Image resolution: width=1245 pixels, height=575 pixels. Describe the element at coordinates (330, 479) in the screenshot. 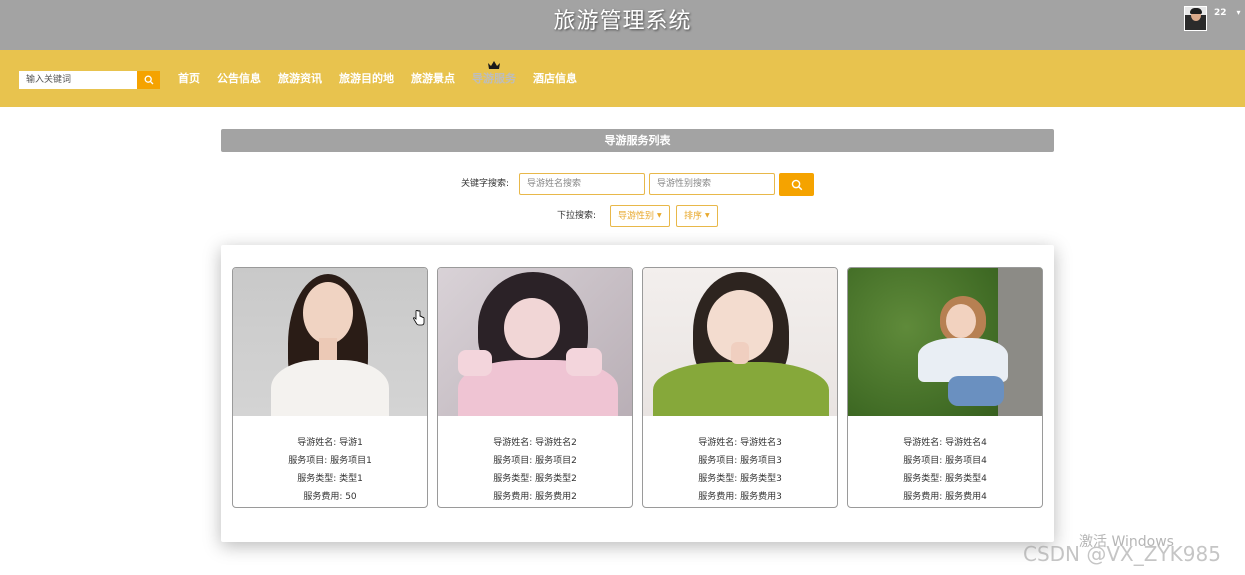

I see `service-type: 服务类型: 类型1` at that location.